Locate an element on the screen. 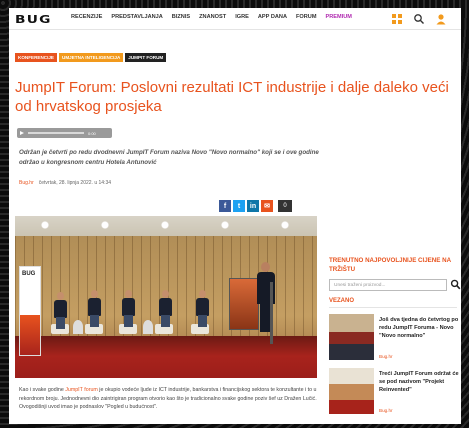  share-count: 0 is located at coordinates (285, 206).